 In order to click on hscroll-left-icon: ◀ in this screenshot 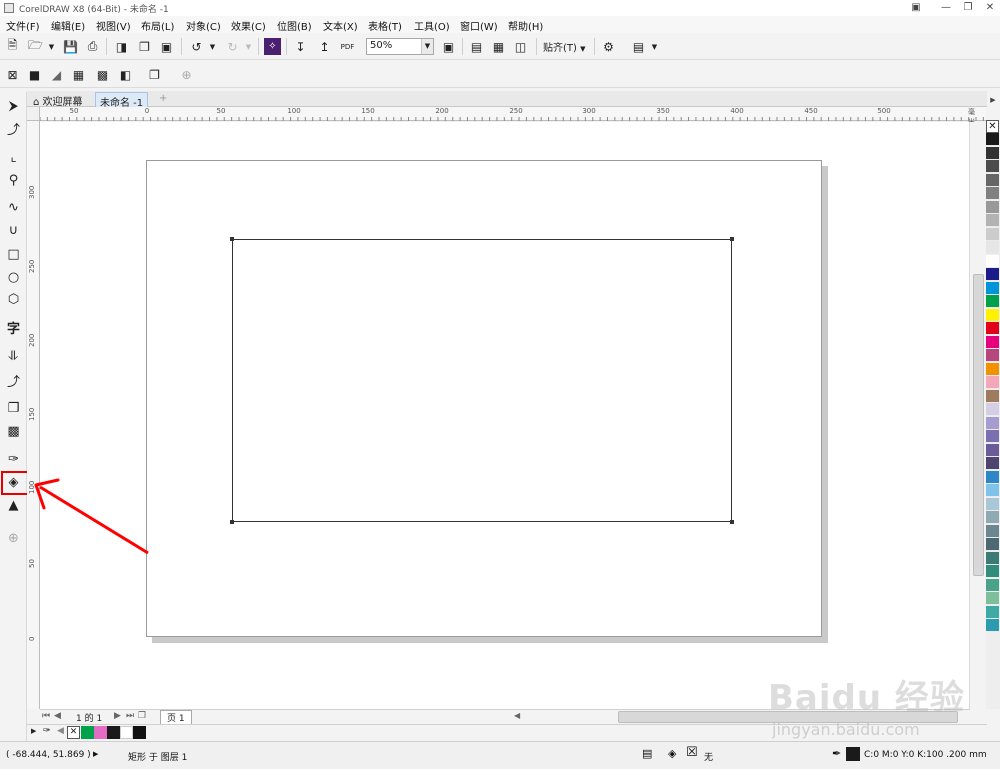, I will do `click(517, 715)`.